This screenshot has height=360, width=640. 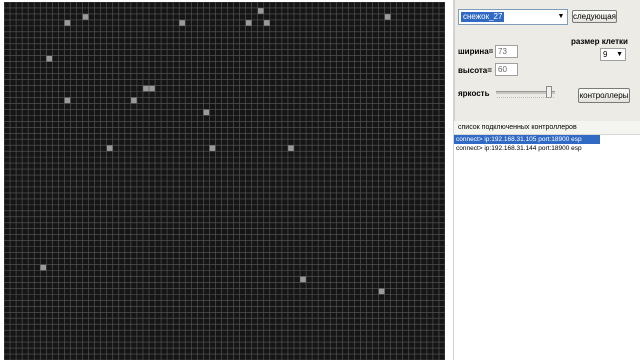 What do you see at coordinates (476, 51) in the screenshot?
I see `width-label: ширина=` at bounding box center [476, 51].